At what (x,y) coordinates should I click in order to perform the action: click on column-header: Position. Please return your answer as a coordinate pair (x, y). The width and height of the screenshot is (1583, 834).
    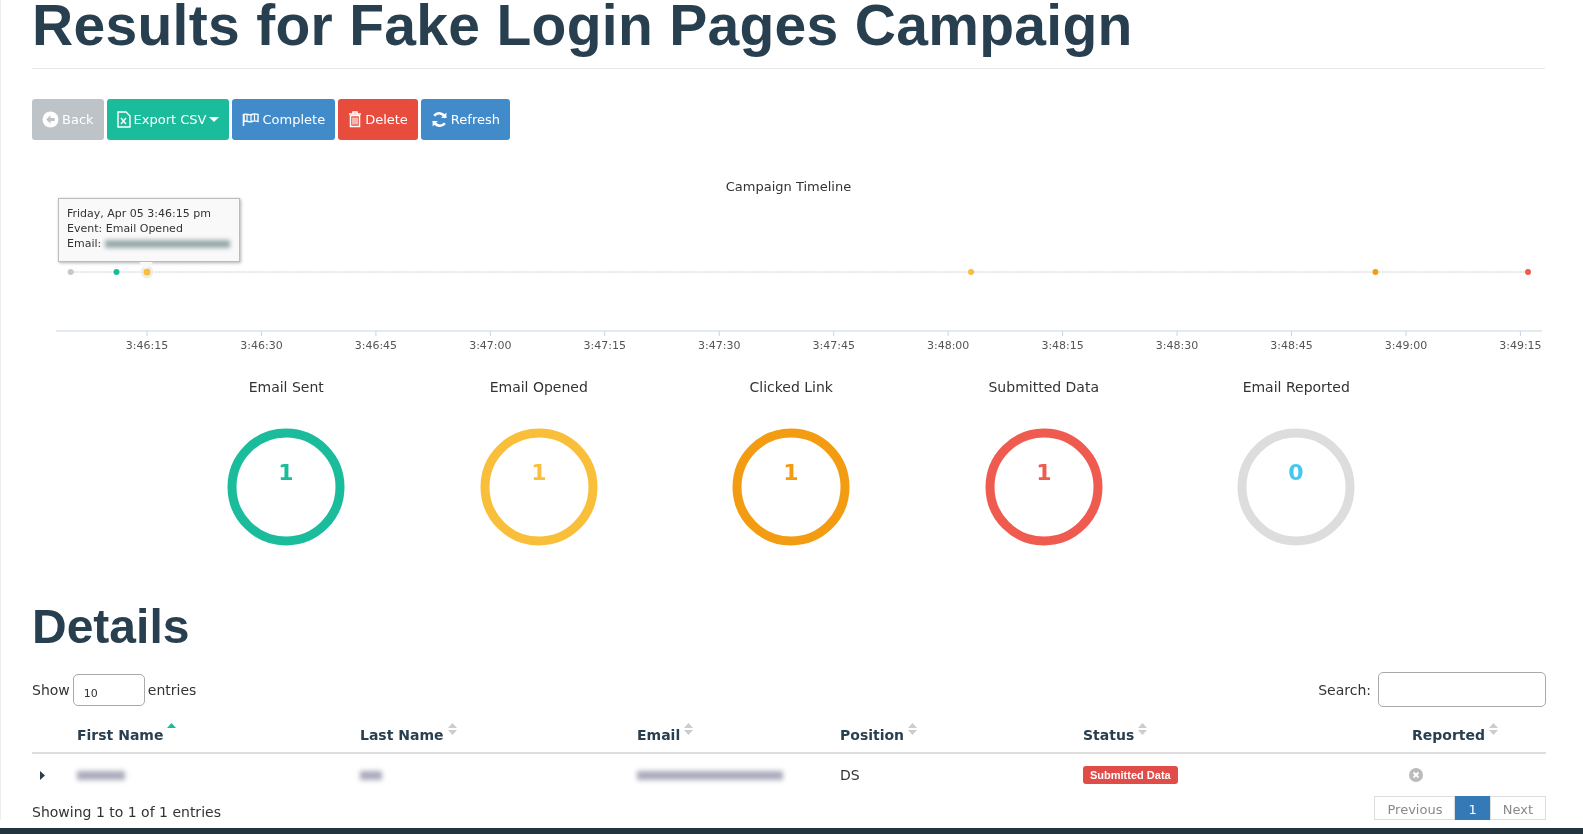
    Looking at the image, I should click on (872, 735).